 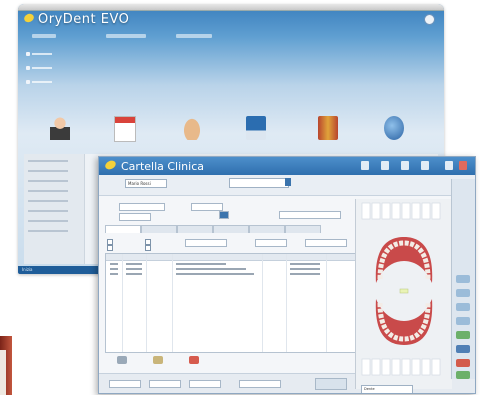 What do you see at coordinates (194, 360) in the screenshot?
I see `delete-icon` at bounding box center [194, 360].